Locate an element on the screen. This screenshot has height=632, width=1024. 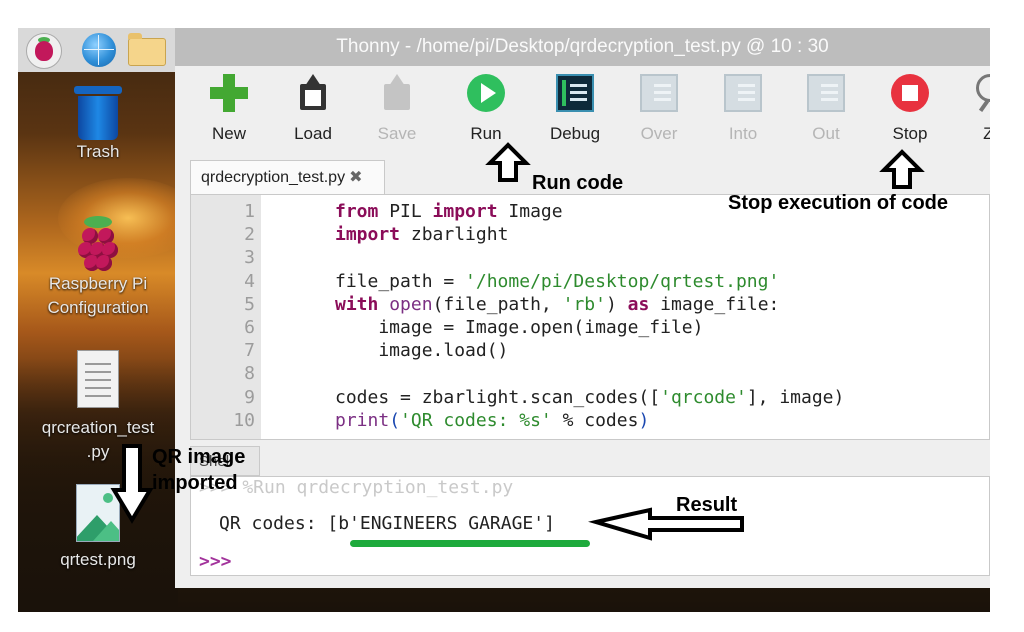
stop-arrow-icon is located at coordinates (902, 169).